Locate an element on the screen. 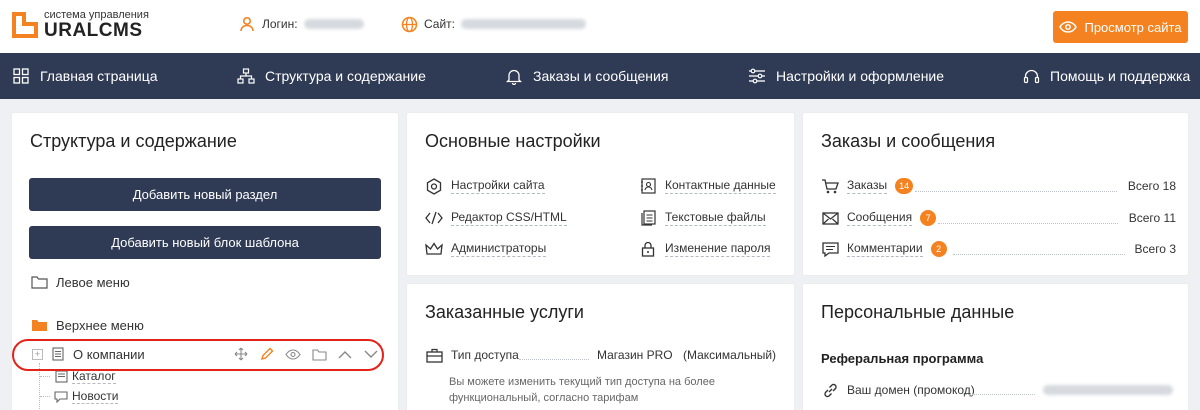 The height and width of the screenshot is (410, 1200). nav-label: Настройки и оформление is located at coordinates (860, 76).